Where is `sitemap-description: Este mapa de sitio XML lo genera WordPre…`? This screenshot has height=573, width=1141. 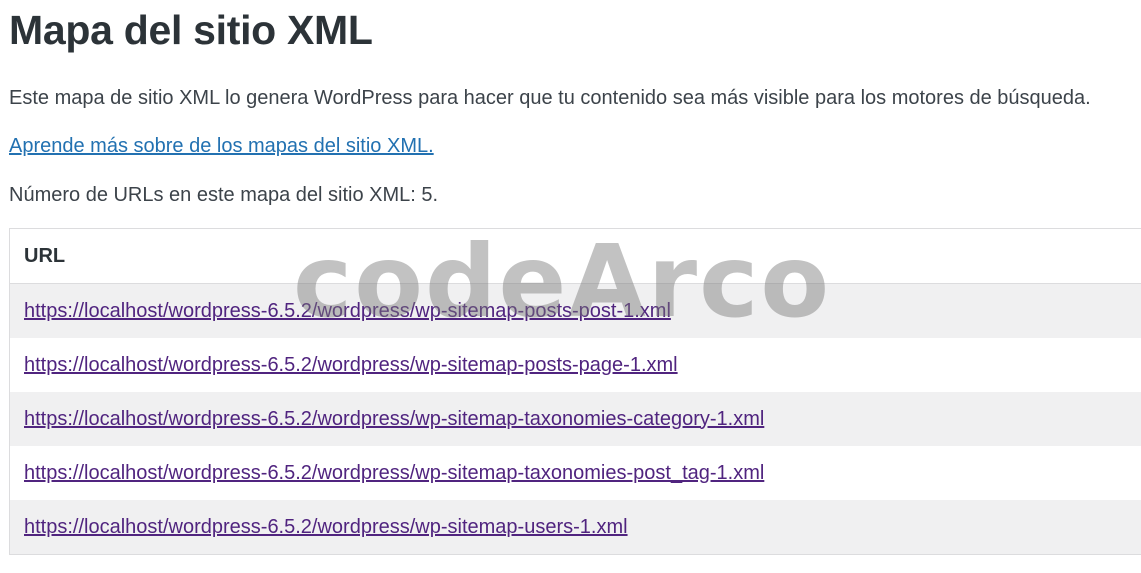
sitemap-description: Este mapa de sitio XML lo genera WordPre… is located at coordinates (550, 98).